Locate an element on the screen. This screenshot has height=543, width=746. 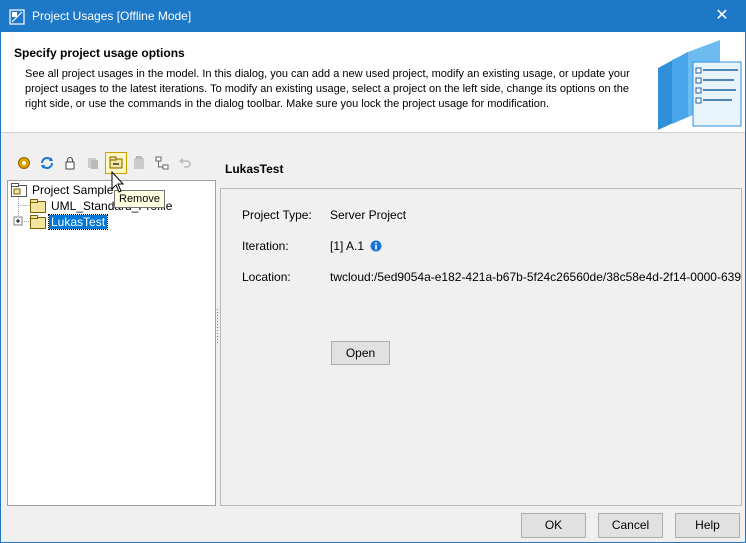
refresh-icon is located at coordinates (47, 163).